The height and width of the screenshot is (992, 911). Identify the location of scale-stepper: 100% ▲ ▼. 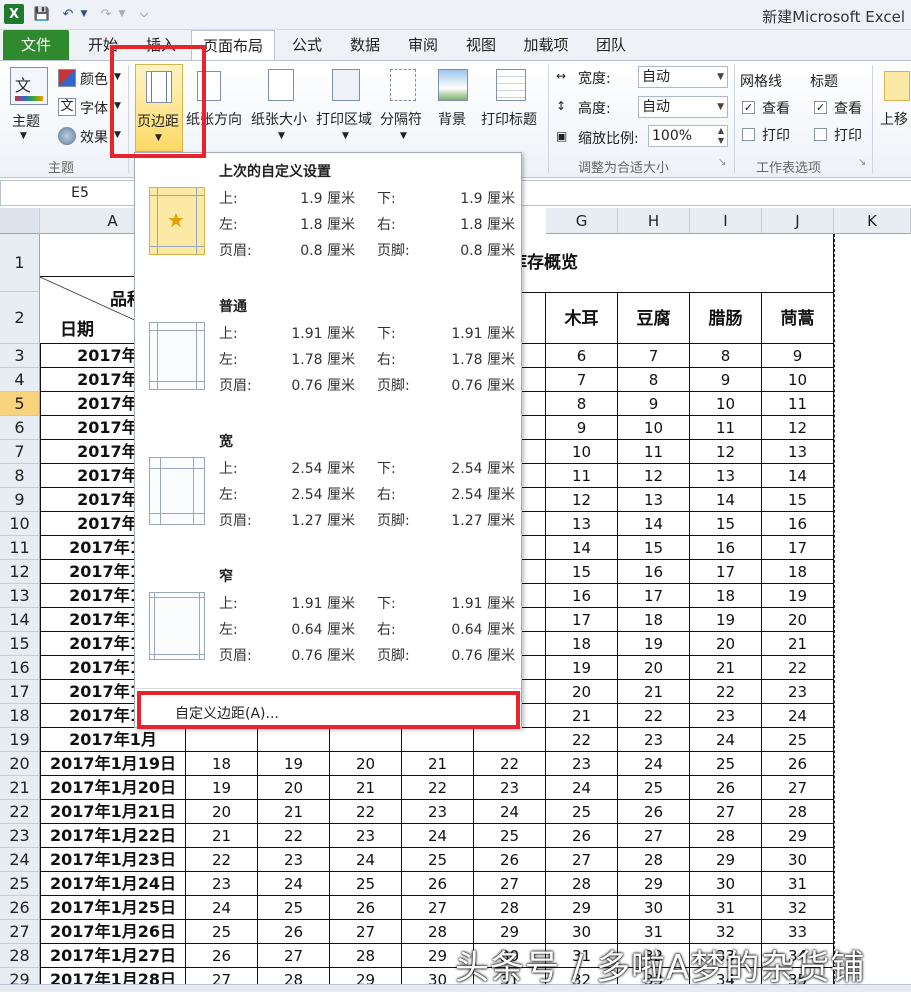
(688, 136).